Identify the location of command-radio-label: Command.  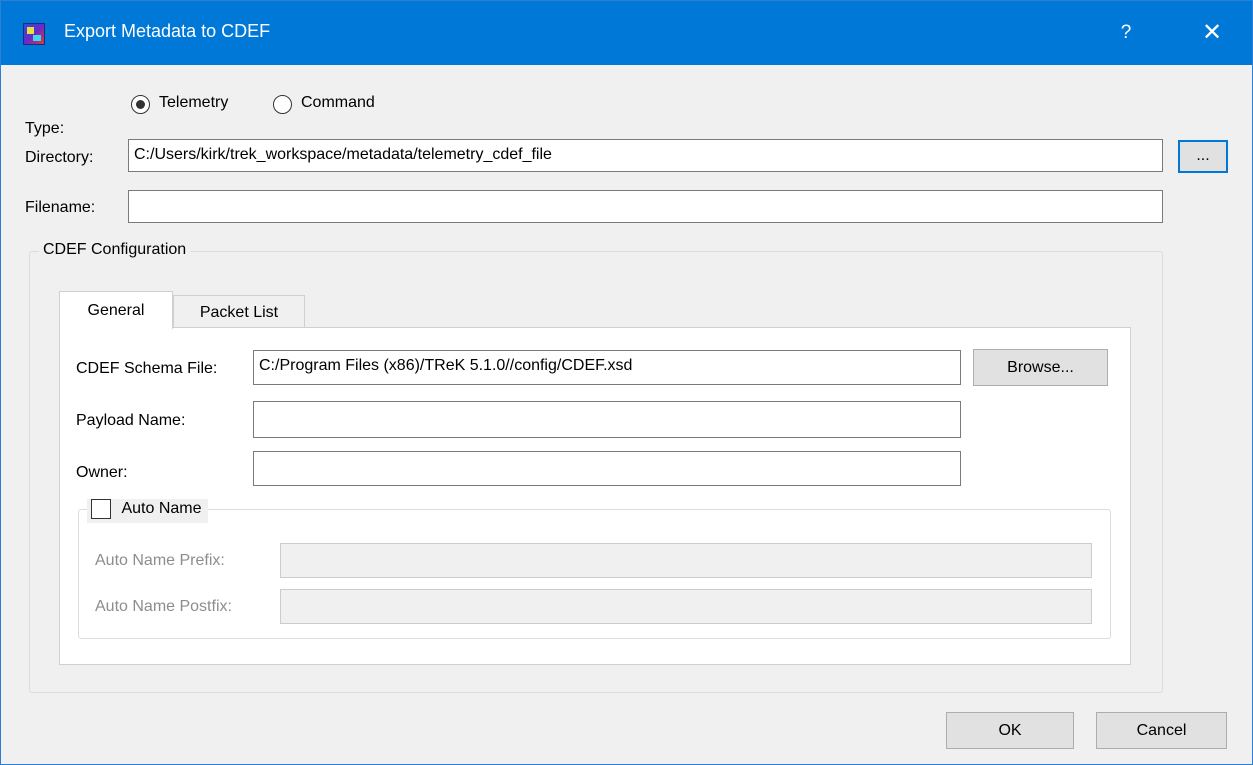
(338, 103).